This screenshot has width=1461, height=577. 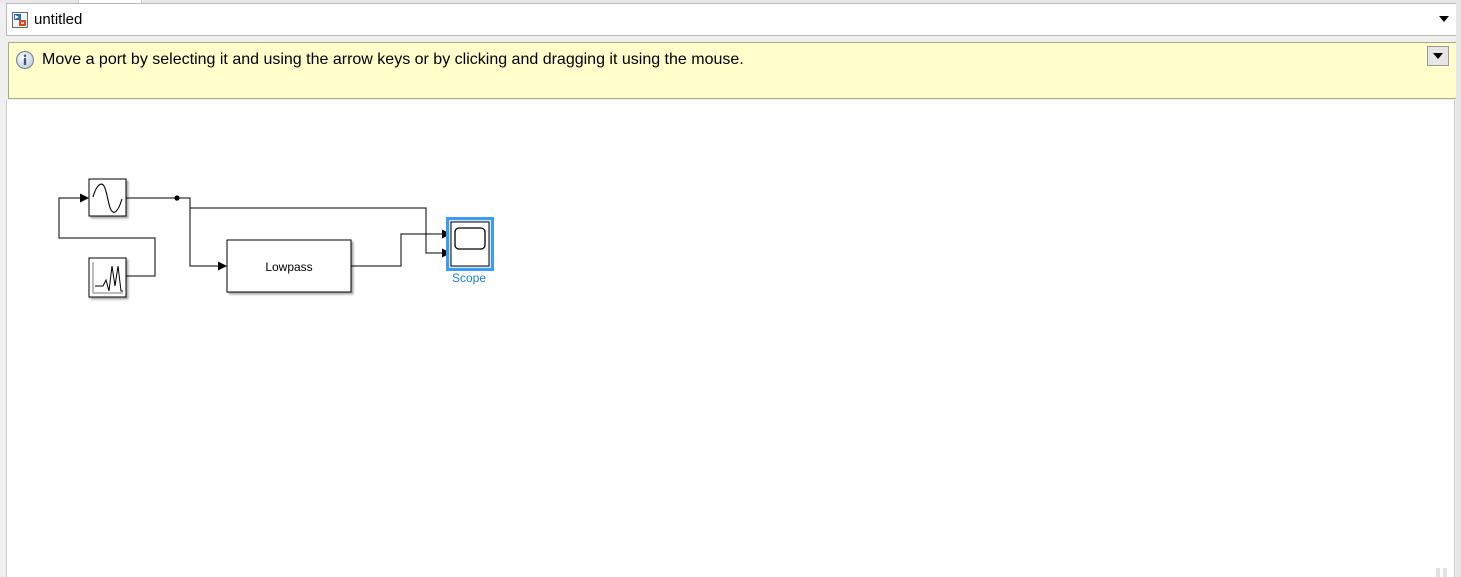 What do you see at coordinates (1458, 288) in the screenshot?
I see `window-edge` at bounding box center [1458, 288].